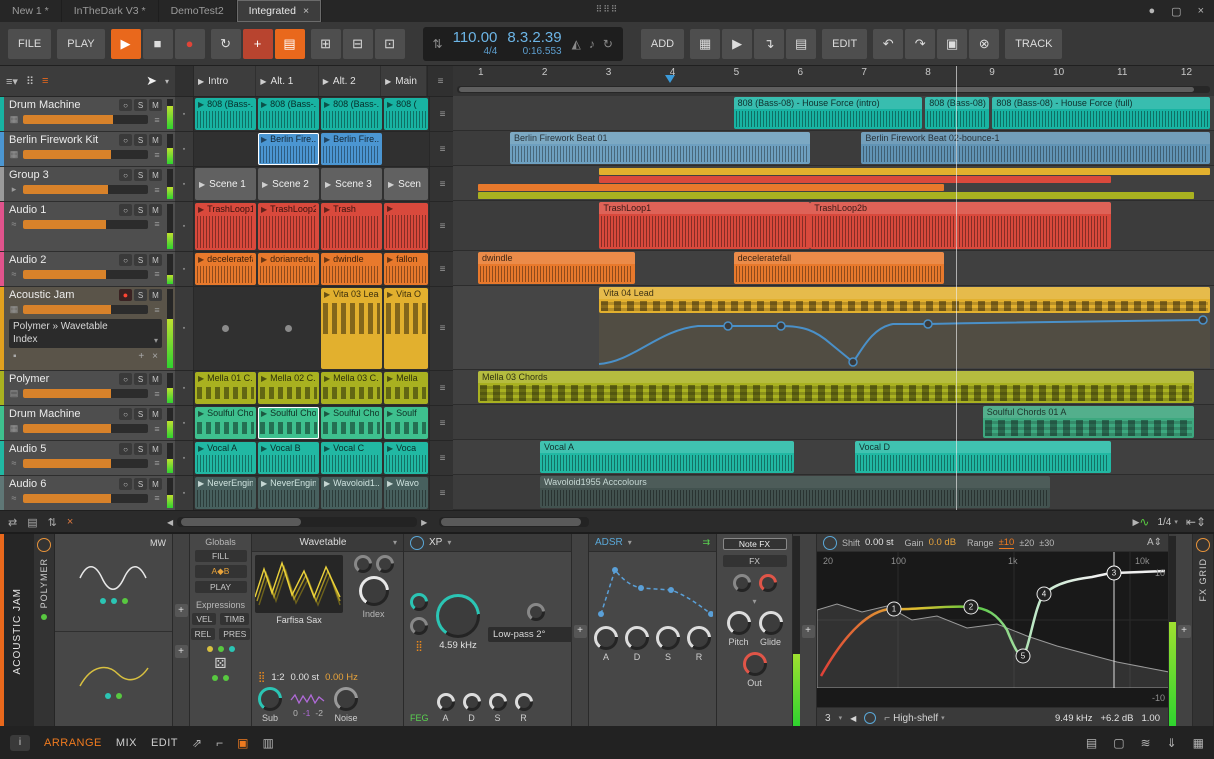  Describe the element at coordinates (879, 542) in the screenshot. I see `eq-shift-value: 0.00 st` at that location.